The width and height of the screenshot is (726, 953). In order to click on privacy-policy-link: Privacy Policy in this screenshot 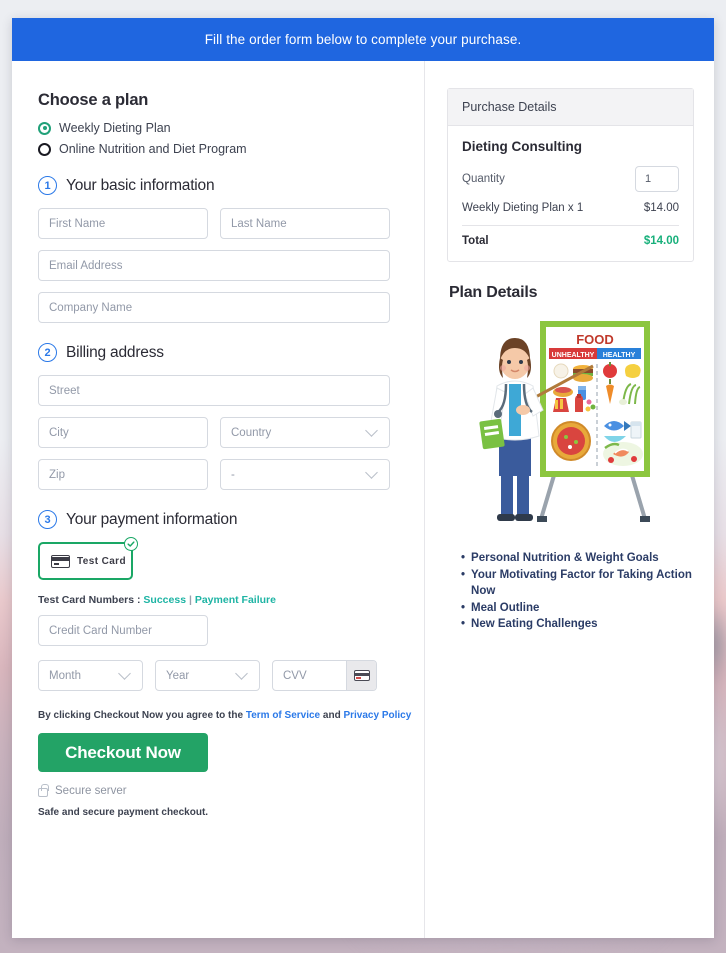, I will do `click(377, 715)`.